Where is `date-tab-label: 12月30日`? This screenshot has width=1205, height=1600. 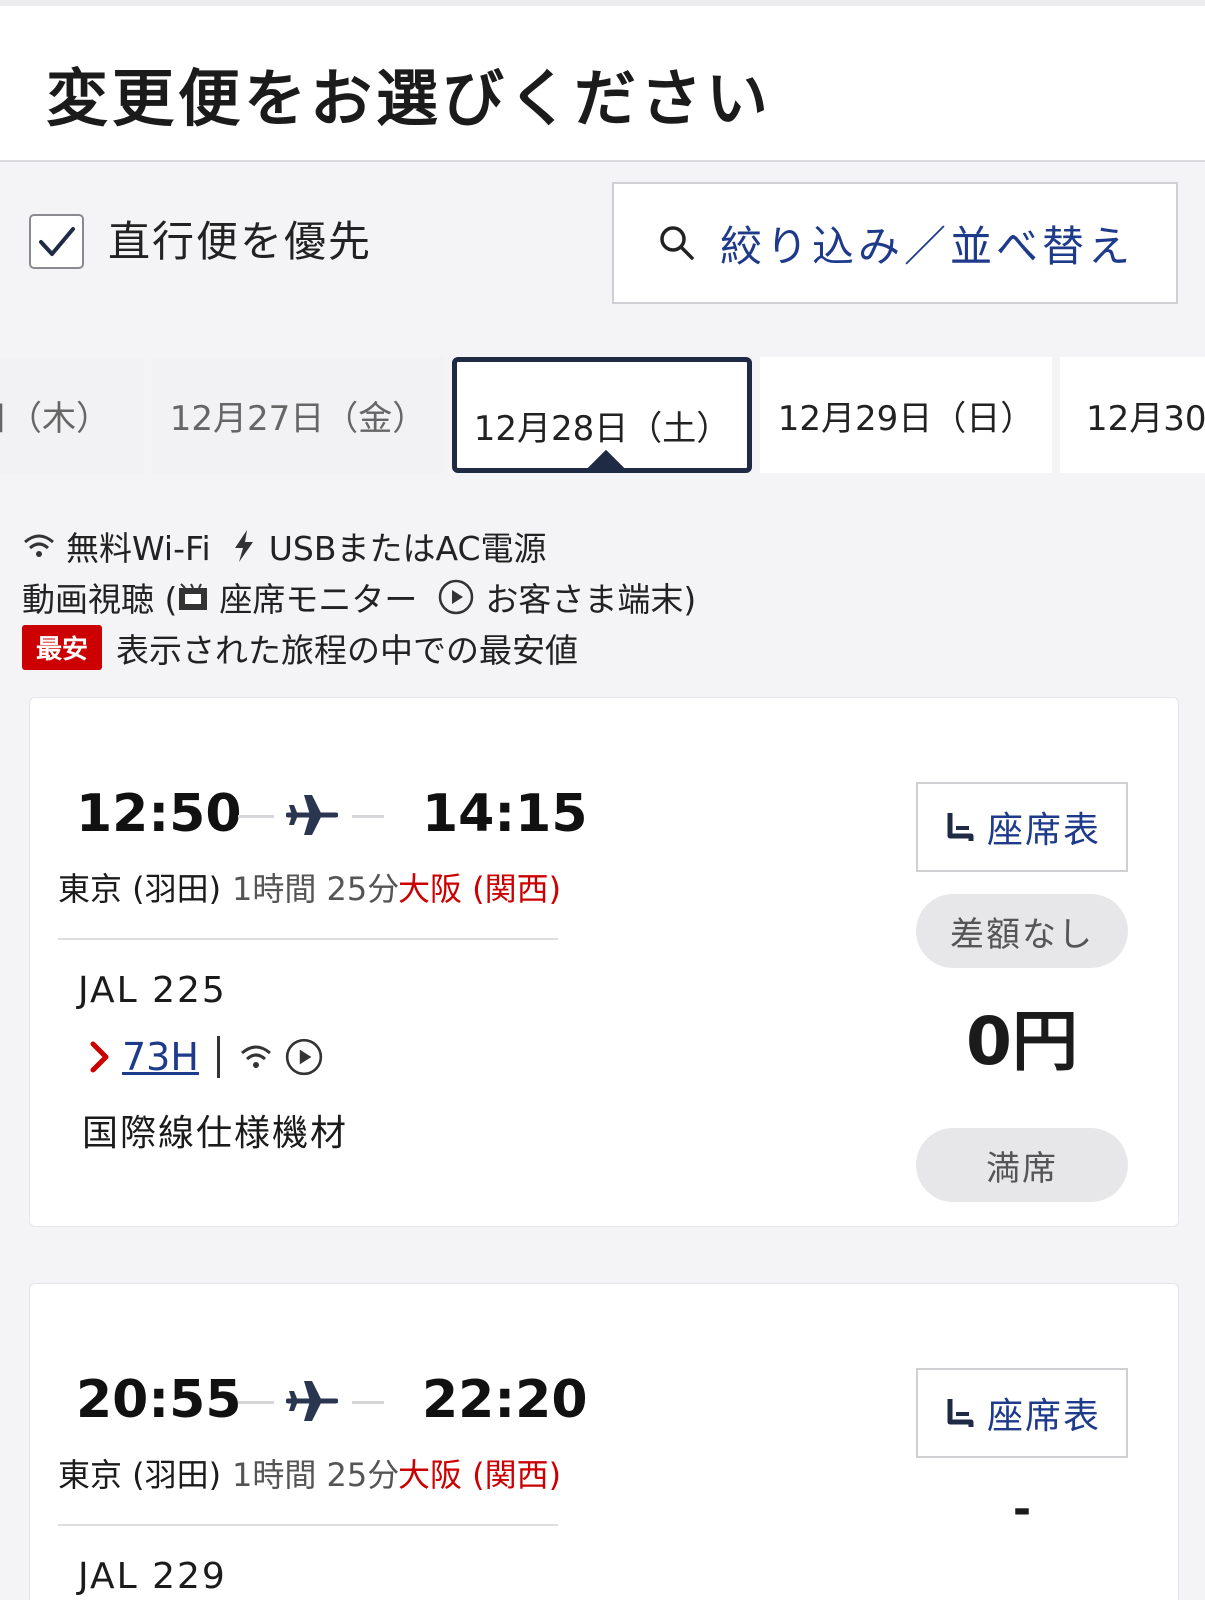 date-tab-label: 12月30日 is located at coordinates (1145, 418).